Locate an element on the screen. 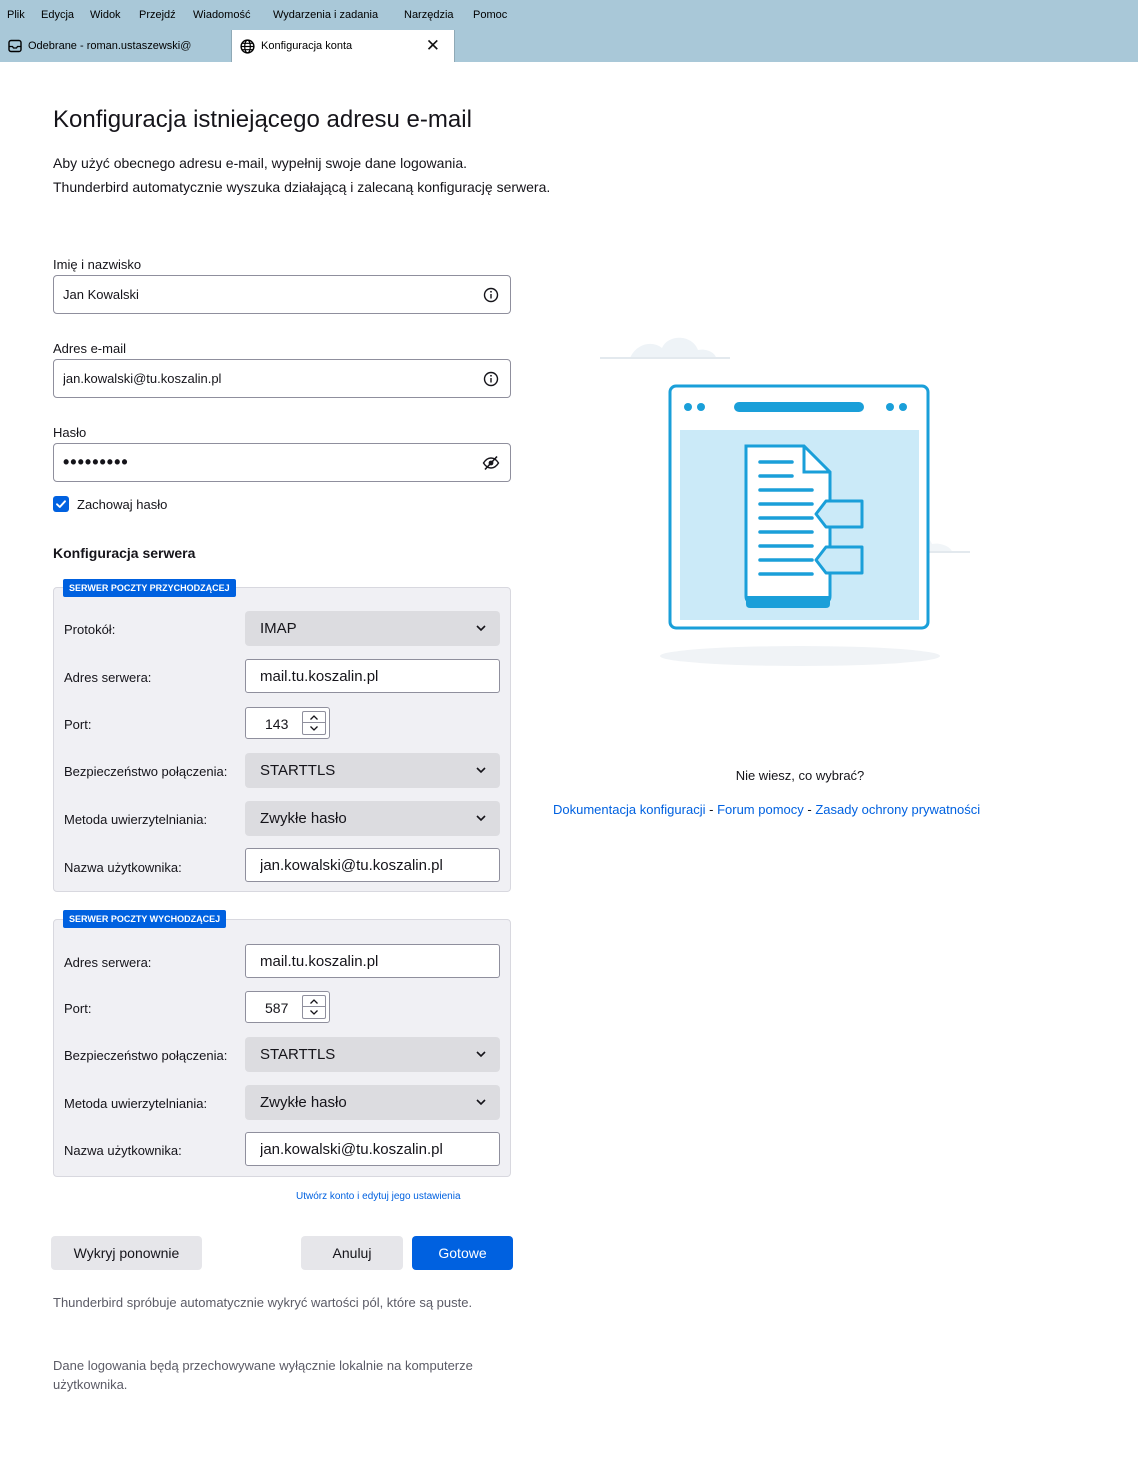  incoming-security-value: STARTTLS is located at coordinates (298, 770).